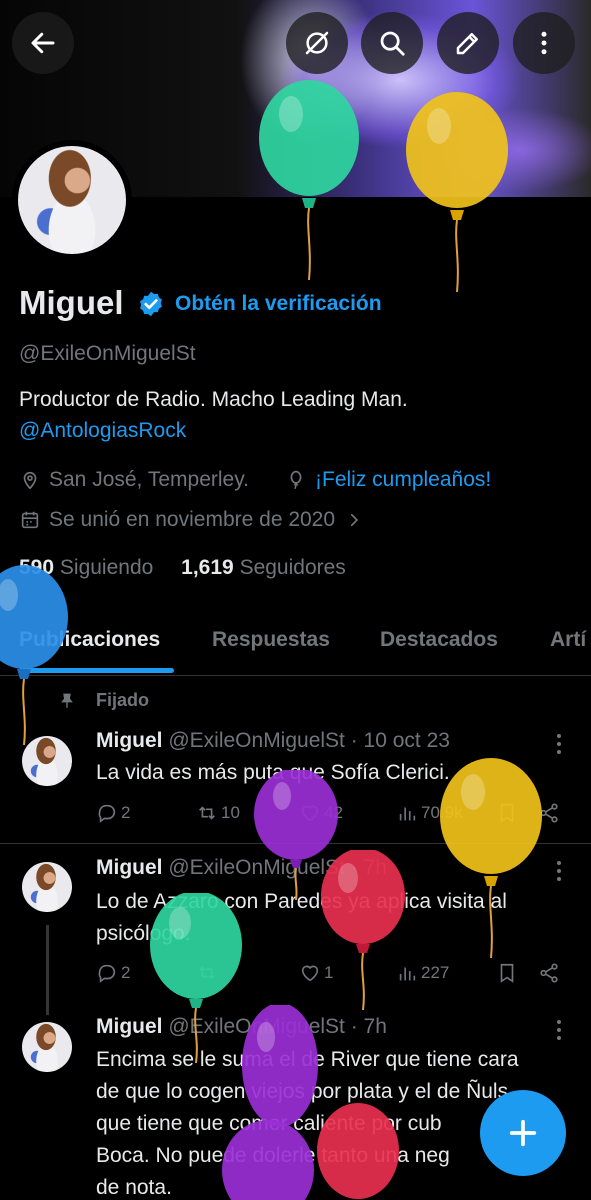 The width and height of the screenshot is (591, 1200). What do you see at coordinates (122, 700) in the screenshot?
I see `pinned-label: Fijado` at bounding box center [122, 700].